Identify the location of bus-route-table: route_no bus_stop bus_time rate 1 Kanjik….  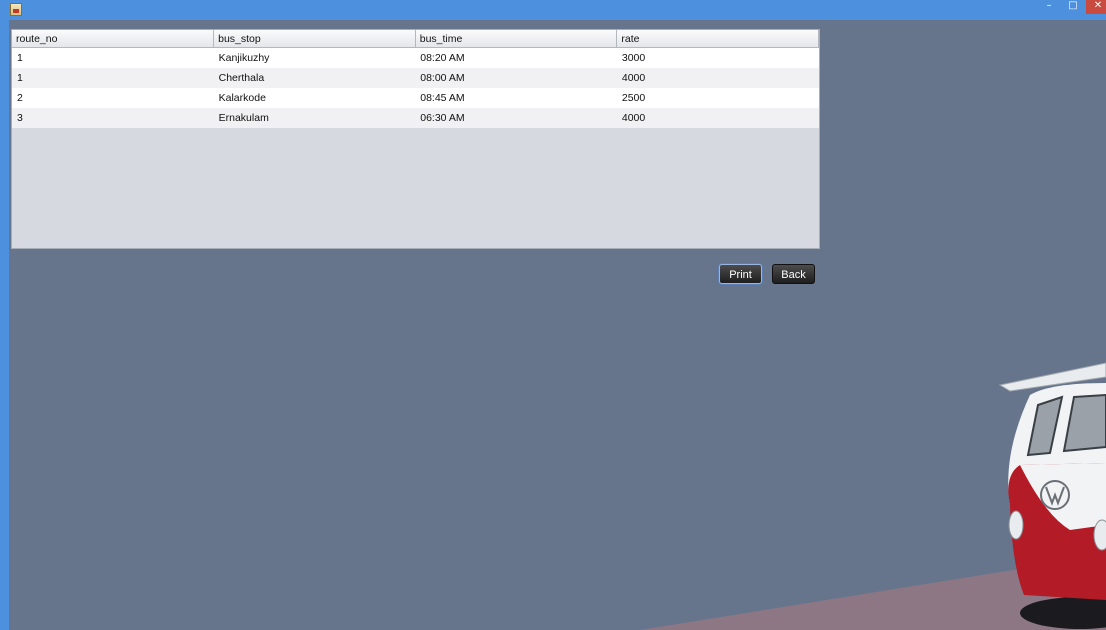
(415, 79).